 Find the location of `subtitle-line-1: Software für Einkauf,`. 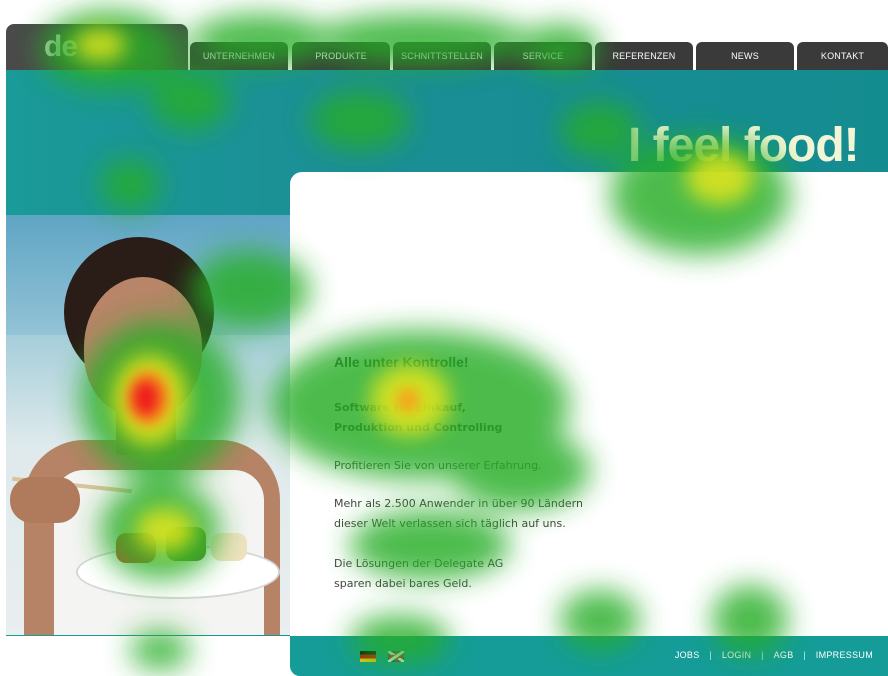

subtitle-line-1: Software für Einkauf, is located at coordinates (400, 407).